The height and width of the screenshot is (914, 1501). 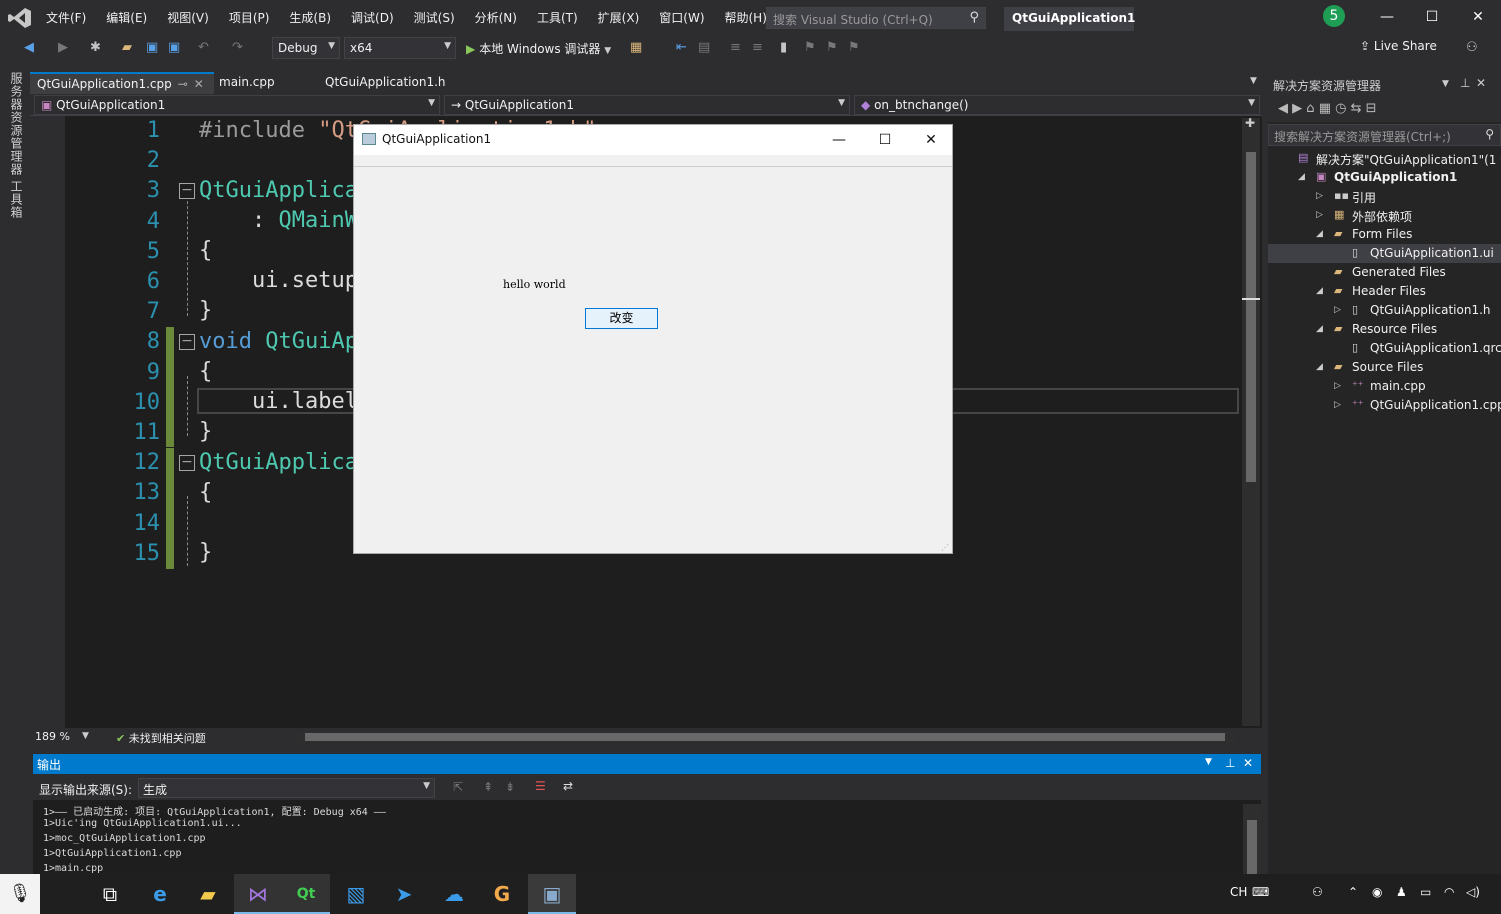 What do you see at coordinates (237, 48) in the screenshot?
I see `redo-icon: ↷` at bounding box center [237, 48].